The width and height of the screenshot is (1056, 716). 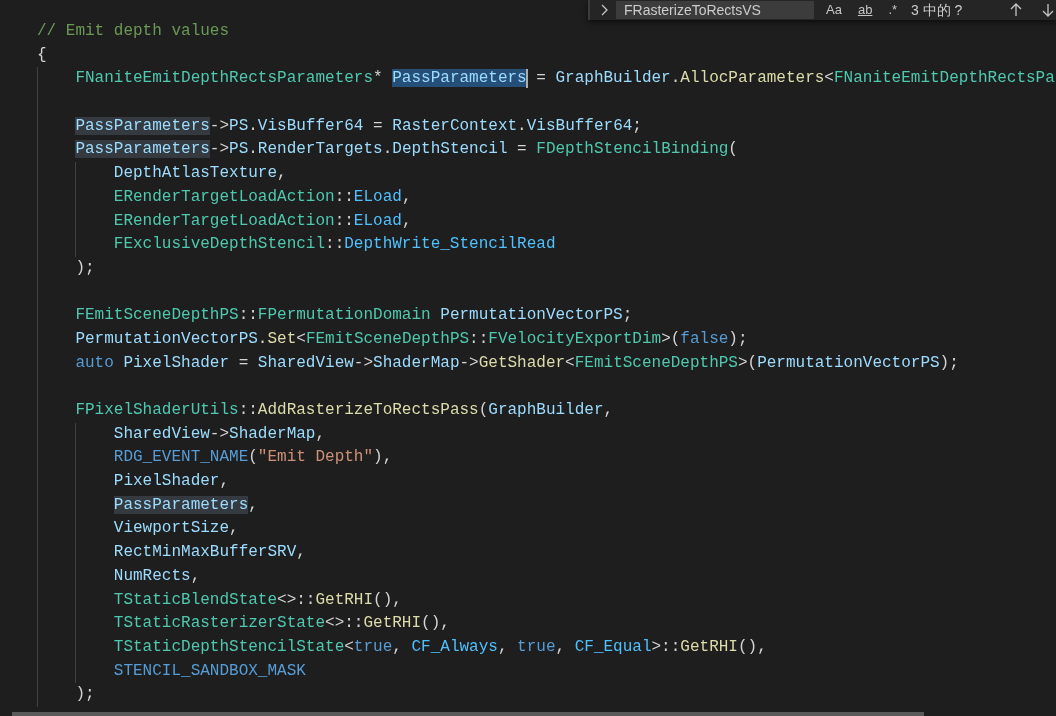 What do you see at coordinates (252, 457) in the screenshot?
I see `code-line: RDG_EVENT_NAME("Emit Depth"),` at bounding box center [252, 457].